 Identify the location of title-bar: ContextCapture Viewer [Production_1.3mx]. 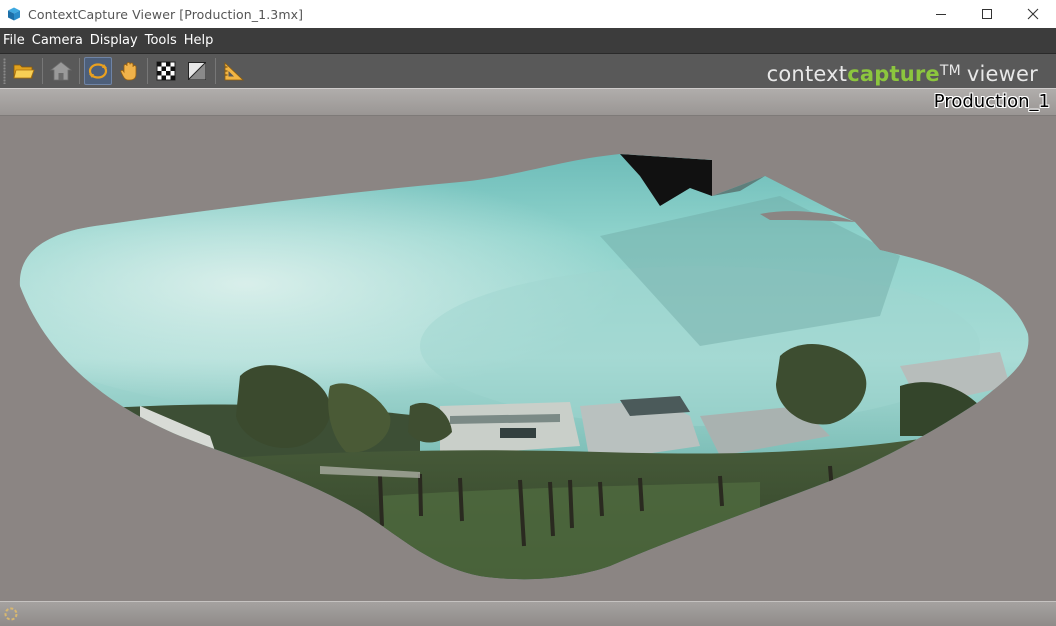
(528, 14).